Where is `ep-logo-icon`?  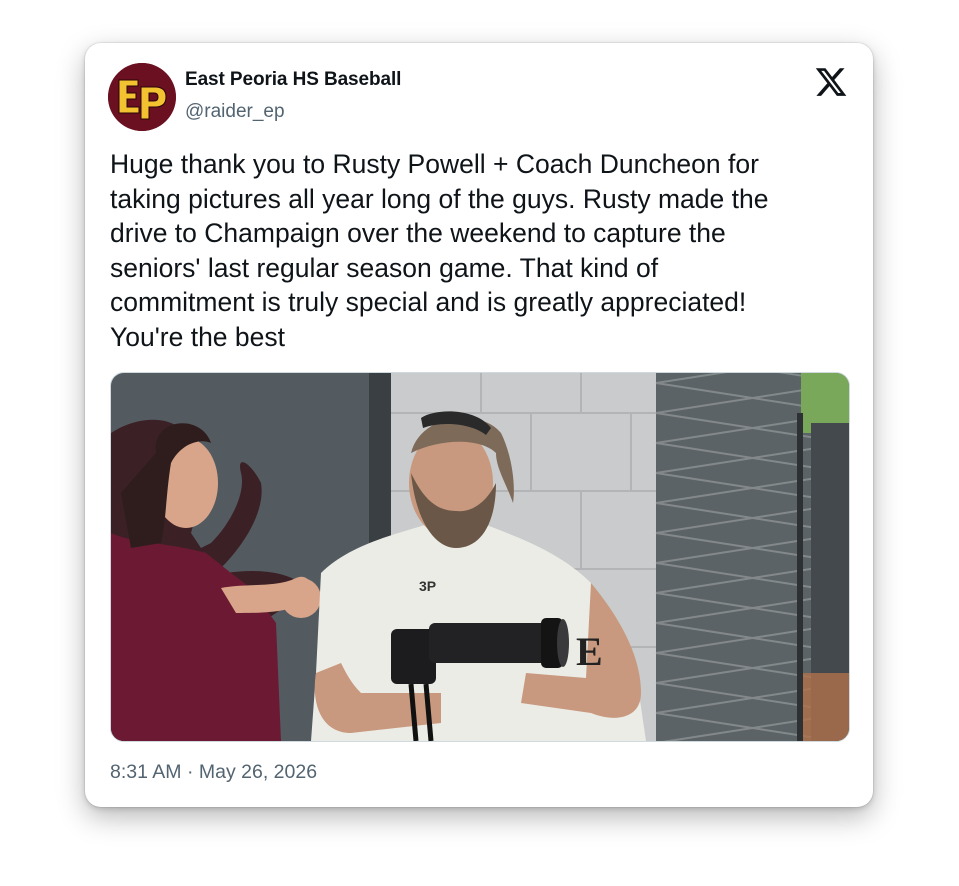 ep-logo-icon is located at coordinates (142, 97).